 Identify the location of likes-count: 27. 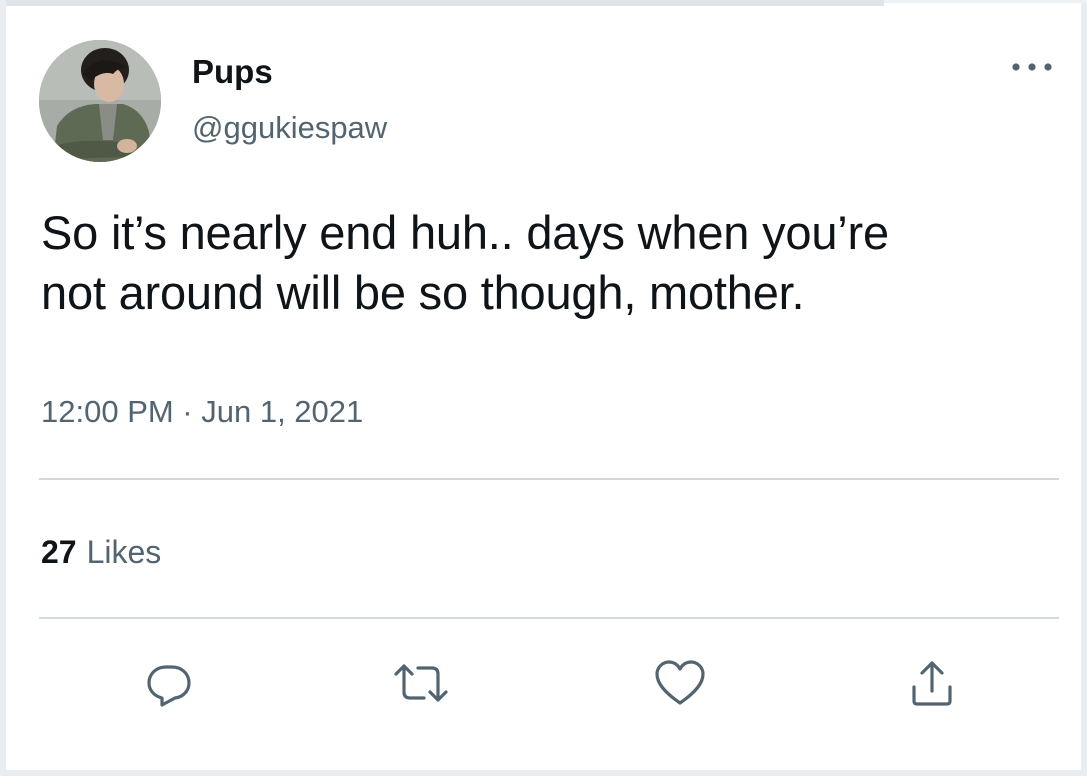
(59, 552).